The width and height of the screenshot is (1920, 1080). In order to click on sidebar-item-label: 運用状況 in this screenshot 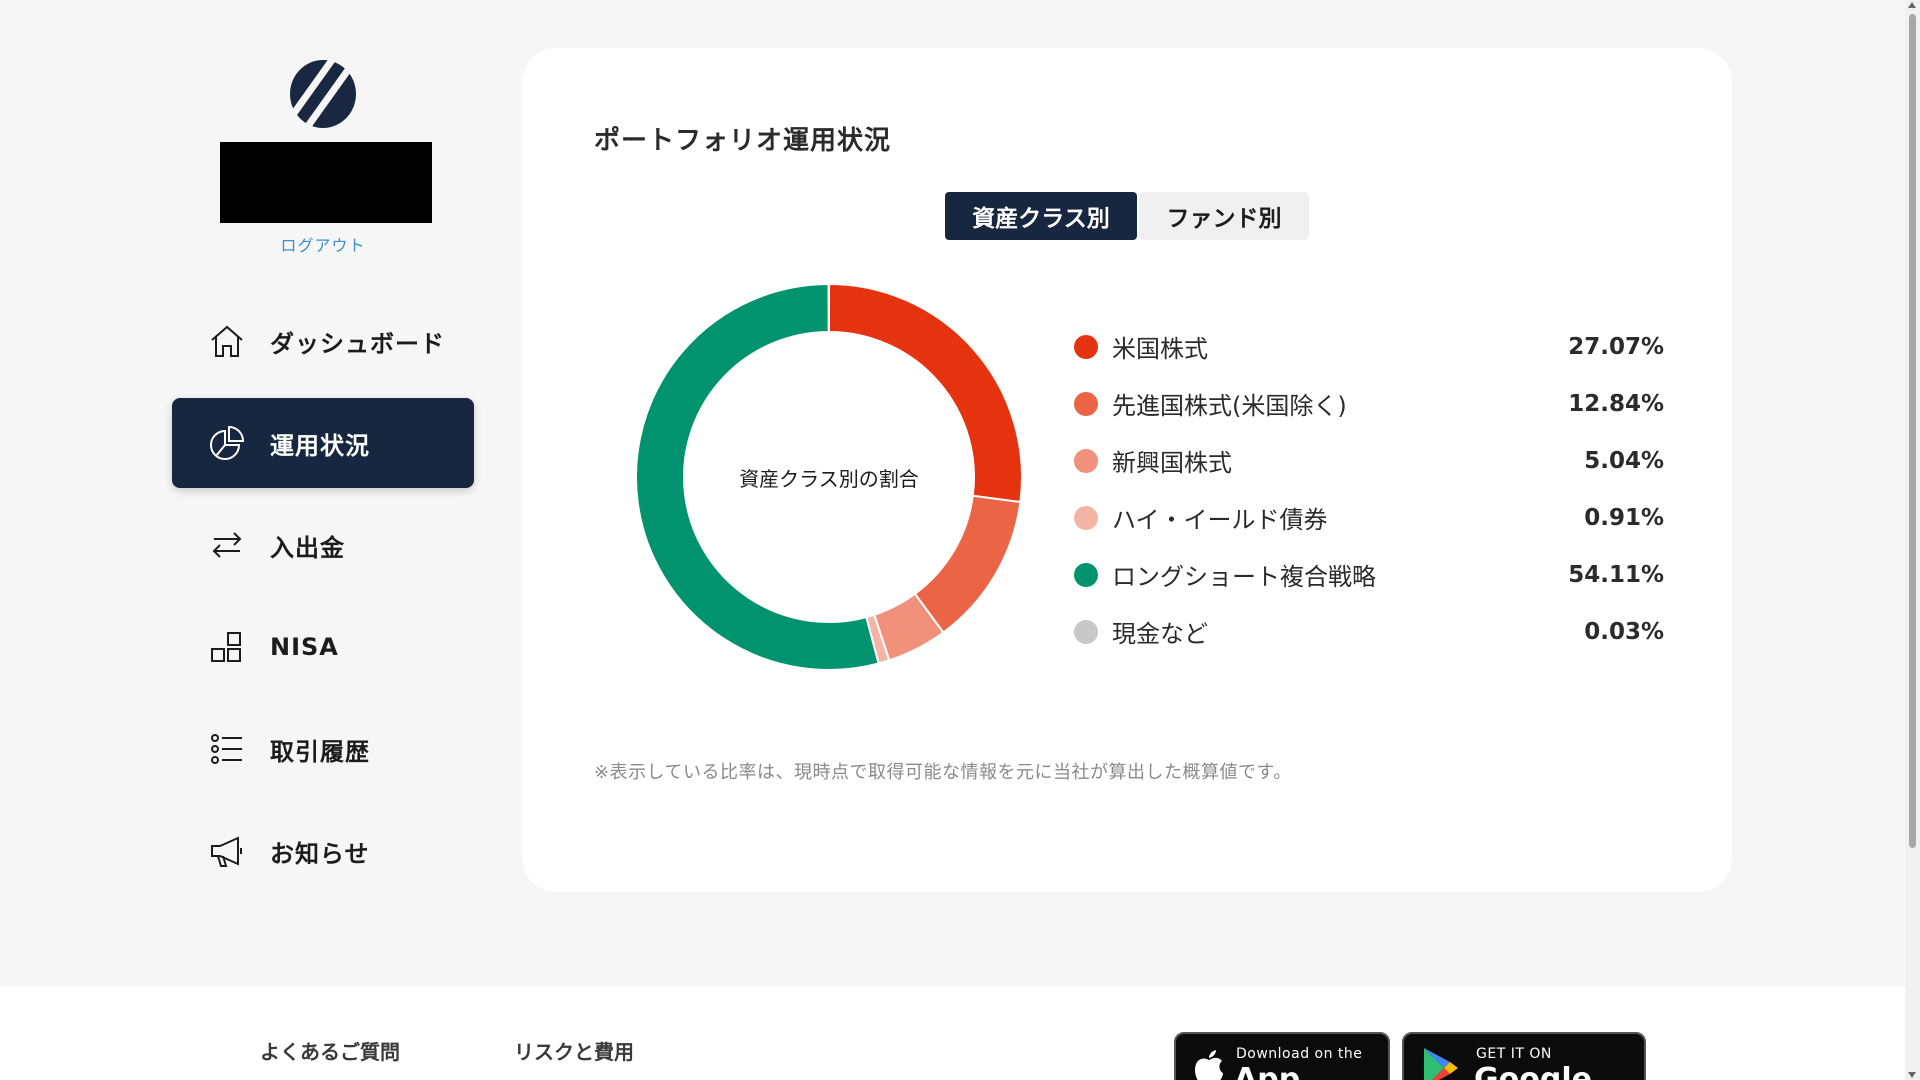, I will do `click(320, 445)`.